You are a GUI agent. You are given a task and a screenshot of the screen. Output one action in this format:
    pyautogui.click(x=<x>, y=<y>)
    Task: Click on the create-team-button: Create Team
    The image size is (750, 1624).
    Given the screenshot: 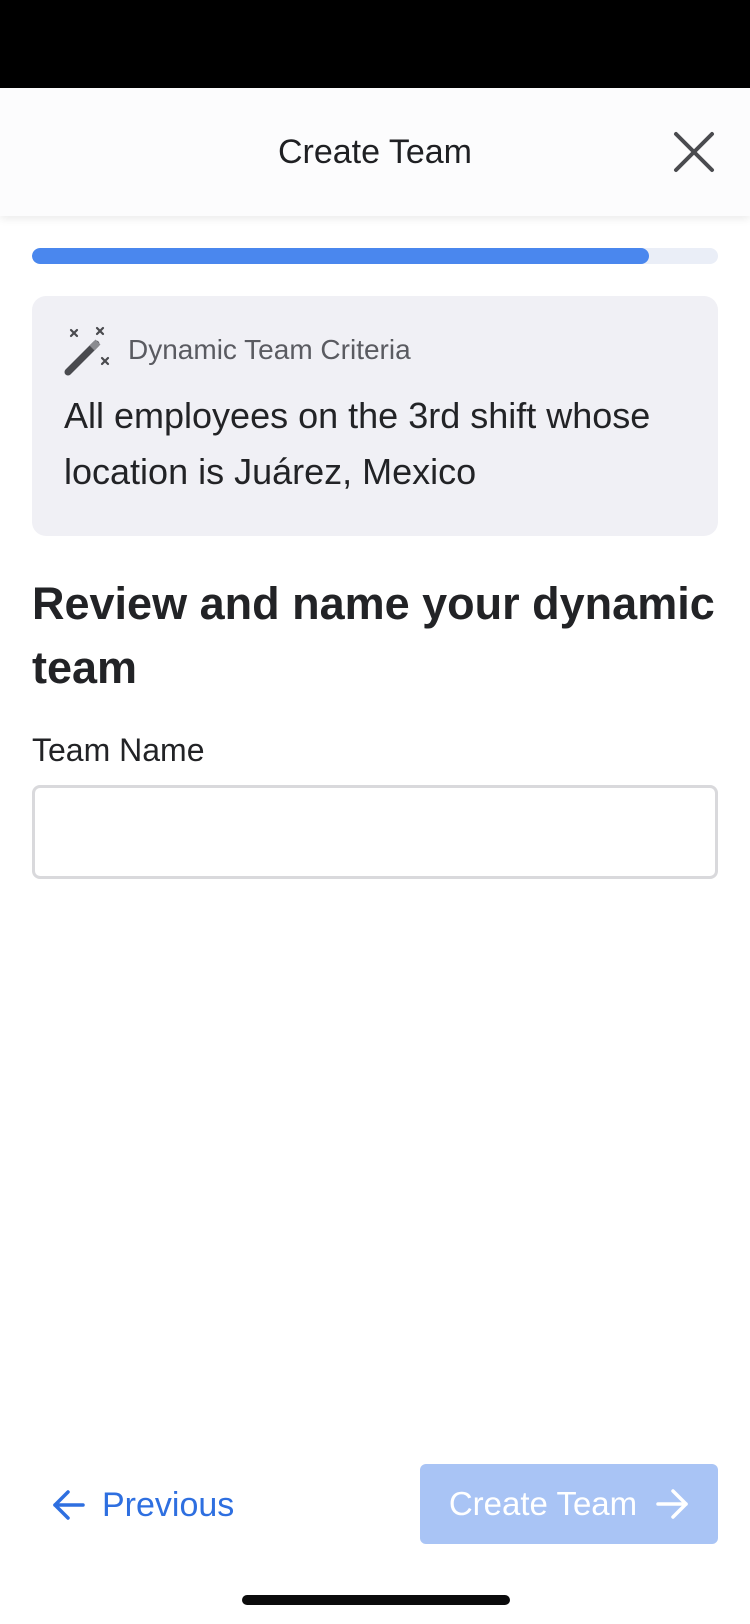 What is the action you would take?
    pyautogui.click(x=569, y=1504)
    